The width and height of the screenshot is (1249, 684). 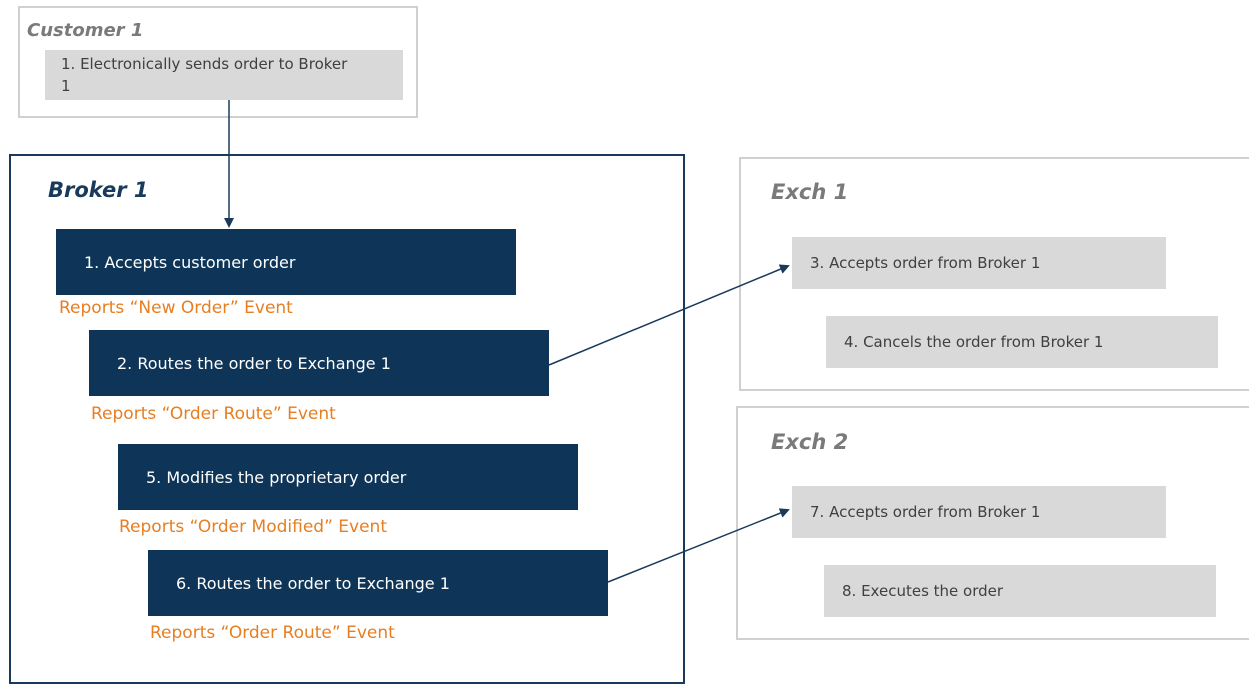 I want to click on broker-step-1: 1. Accepts customer order, so click(x=286, y=262).